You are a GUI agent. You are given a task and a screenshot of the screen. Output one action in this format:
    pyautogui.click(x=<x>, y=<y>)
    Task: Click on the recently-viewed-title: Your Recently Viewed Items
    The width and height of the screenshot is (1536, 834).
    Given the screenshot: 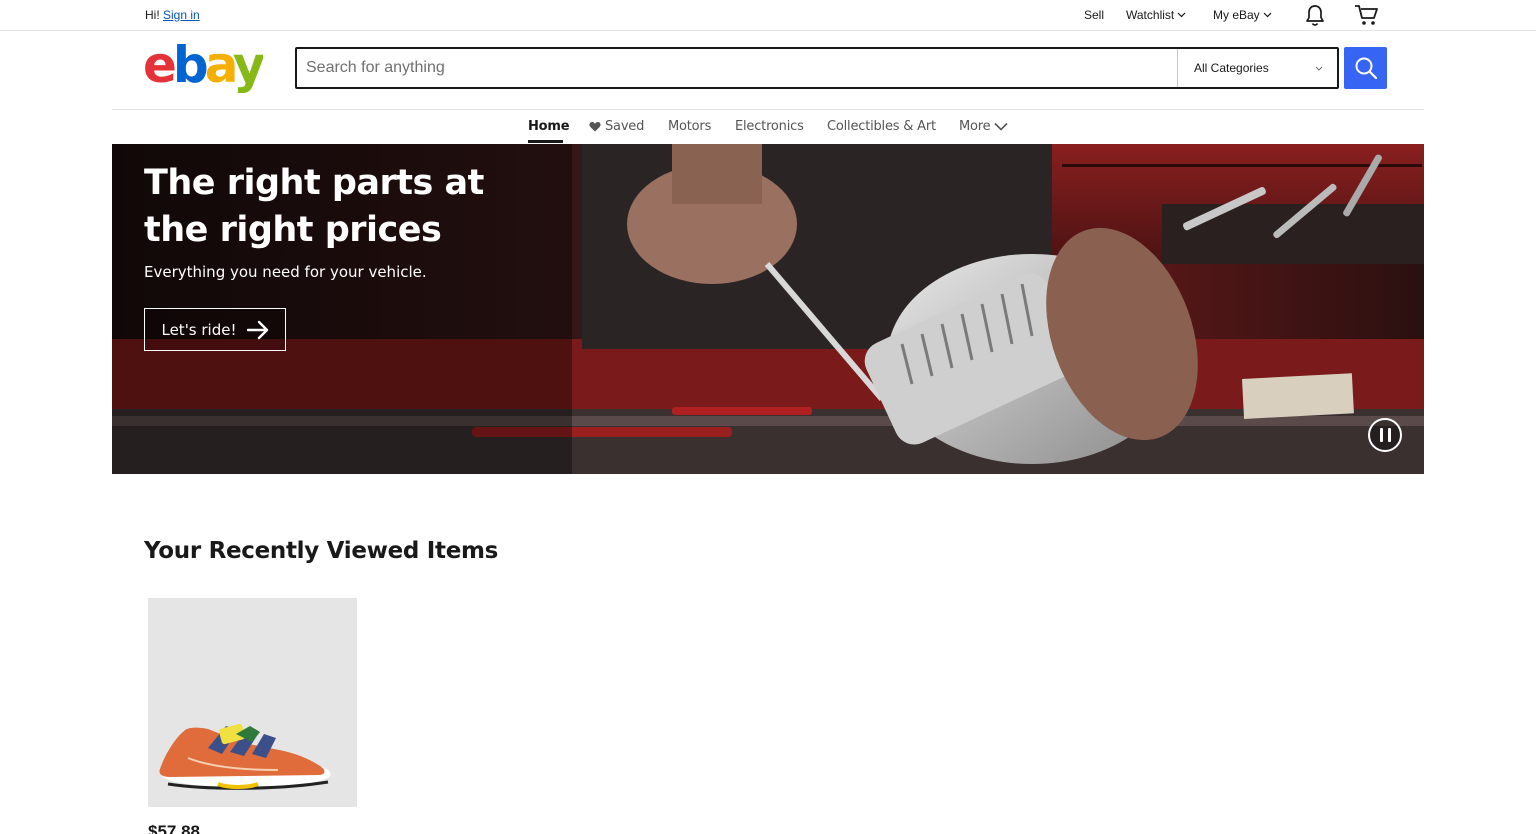 What is the action you would take?
    pyautogui.click(x=321, y=551)
    